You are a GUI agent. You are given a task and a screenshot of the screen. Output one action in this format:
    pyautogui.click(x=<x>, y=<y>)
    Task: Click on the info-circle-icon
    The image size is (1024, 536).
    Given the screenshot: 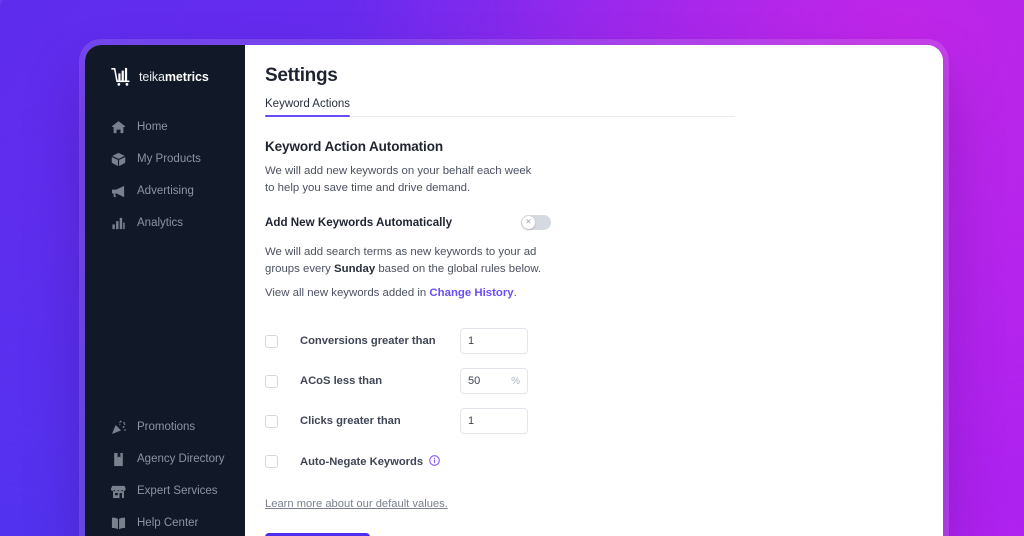 What is the action you would take?
    pyautogui.click(x=434, y=460)
    